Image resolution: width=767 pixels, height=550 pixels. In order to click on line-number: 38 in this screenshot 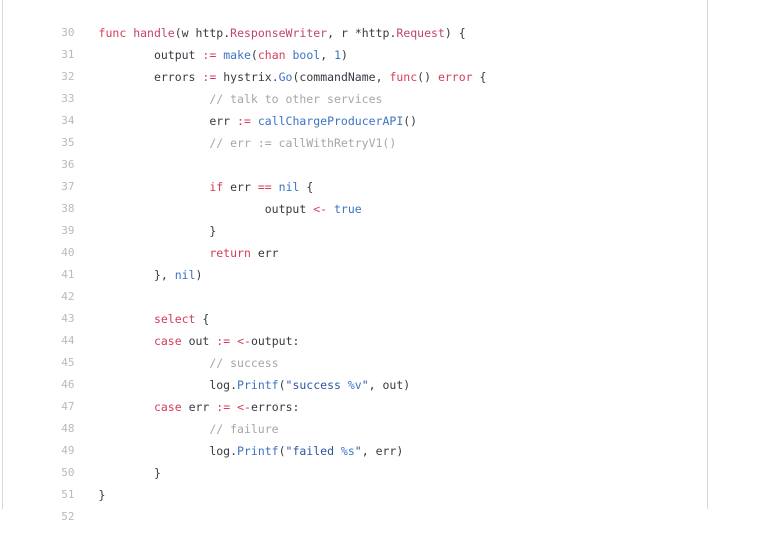, I will do `click(68, 208)`.